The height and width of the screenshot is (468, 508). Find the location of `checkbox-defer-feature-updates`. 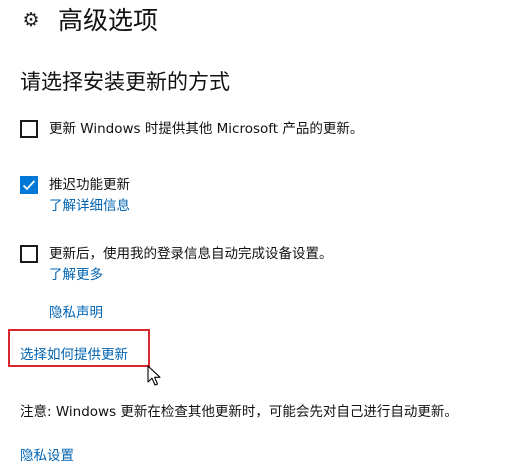

checkbox-defer-feature-updates is located at coordinates (29, 185).